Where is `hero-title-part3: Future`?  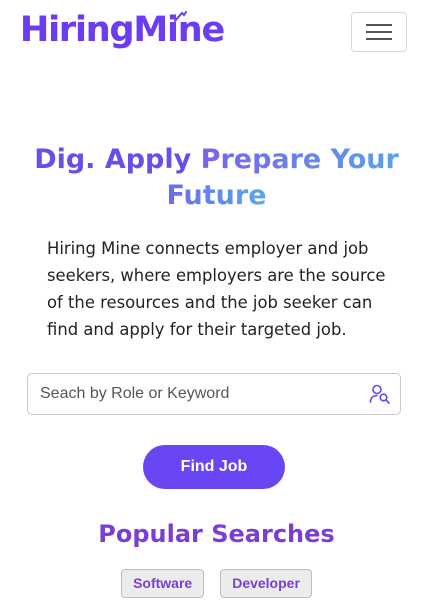 hero-title-part3: Future is located at coordinates (216, 195).